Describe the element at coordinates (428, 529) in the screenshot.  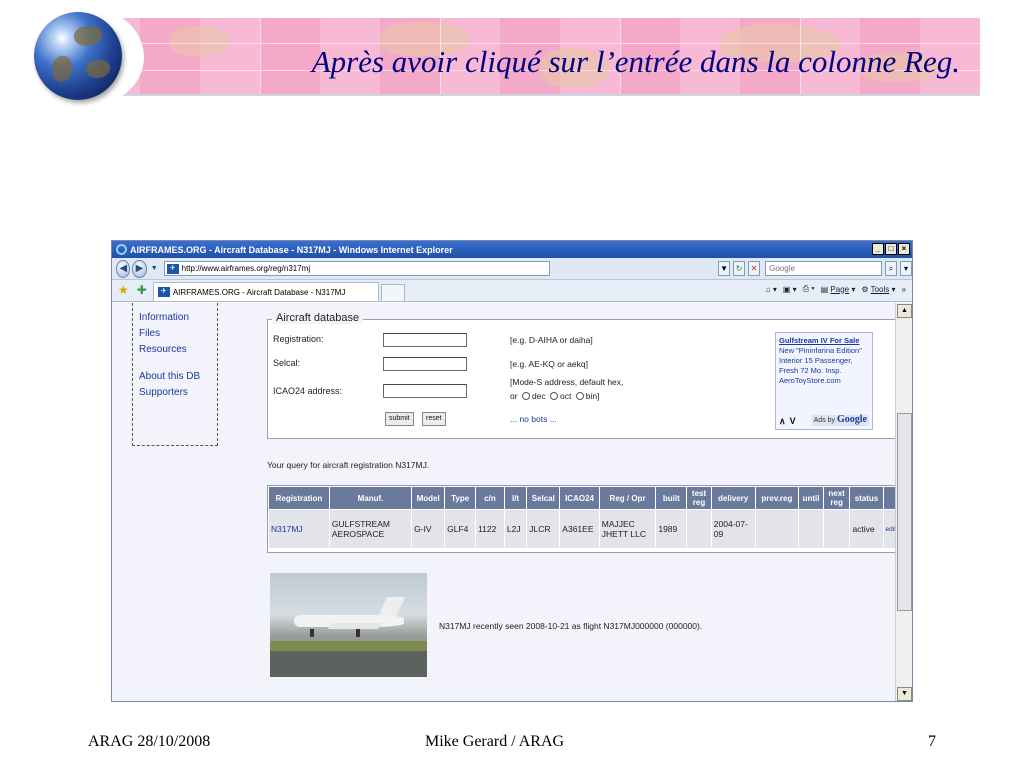
I see `cell-model: G-IV` at that location.